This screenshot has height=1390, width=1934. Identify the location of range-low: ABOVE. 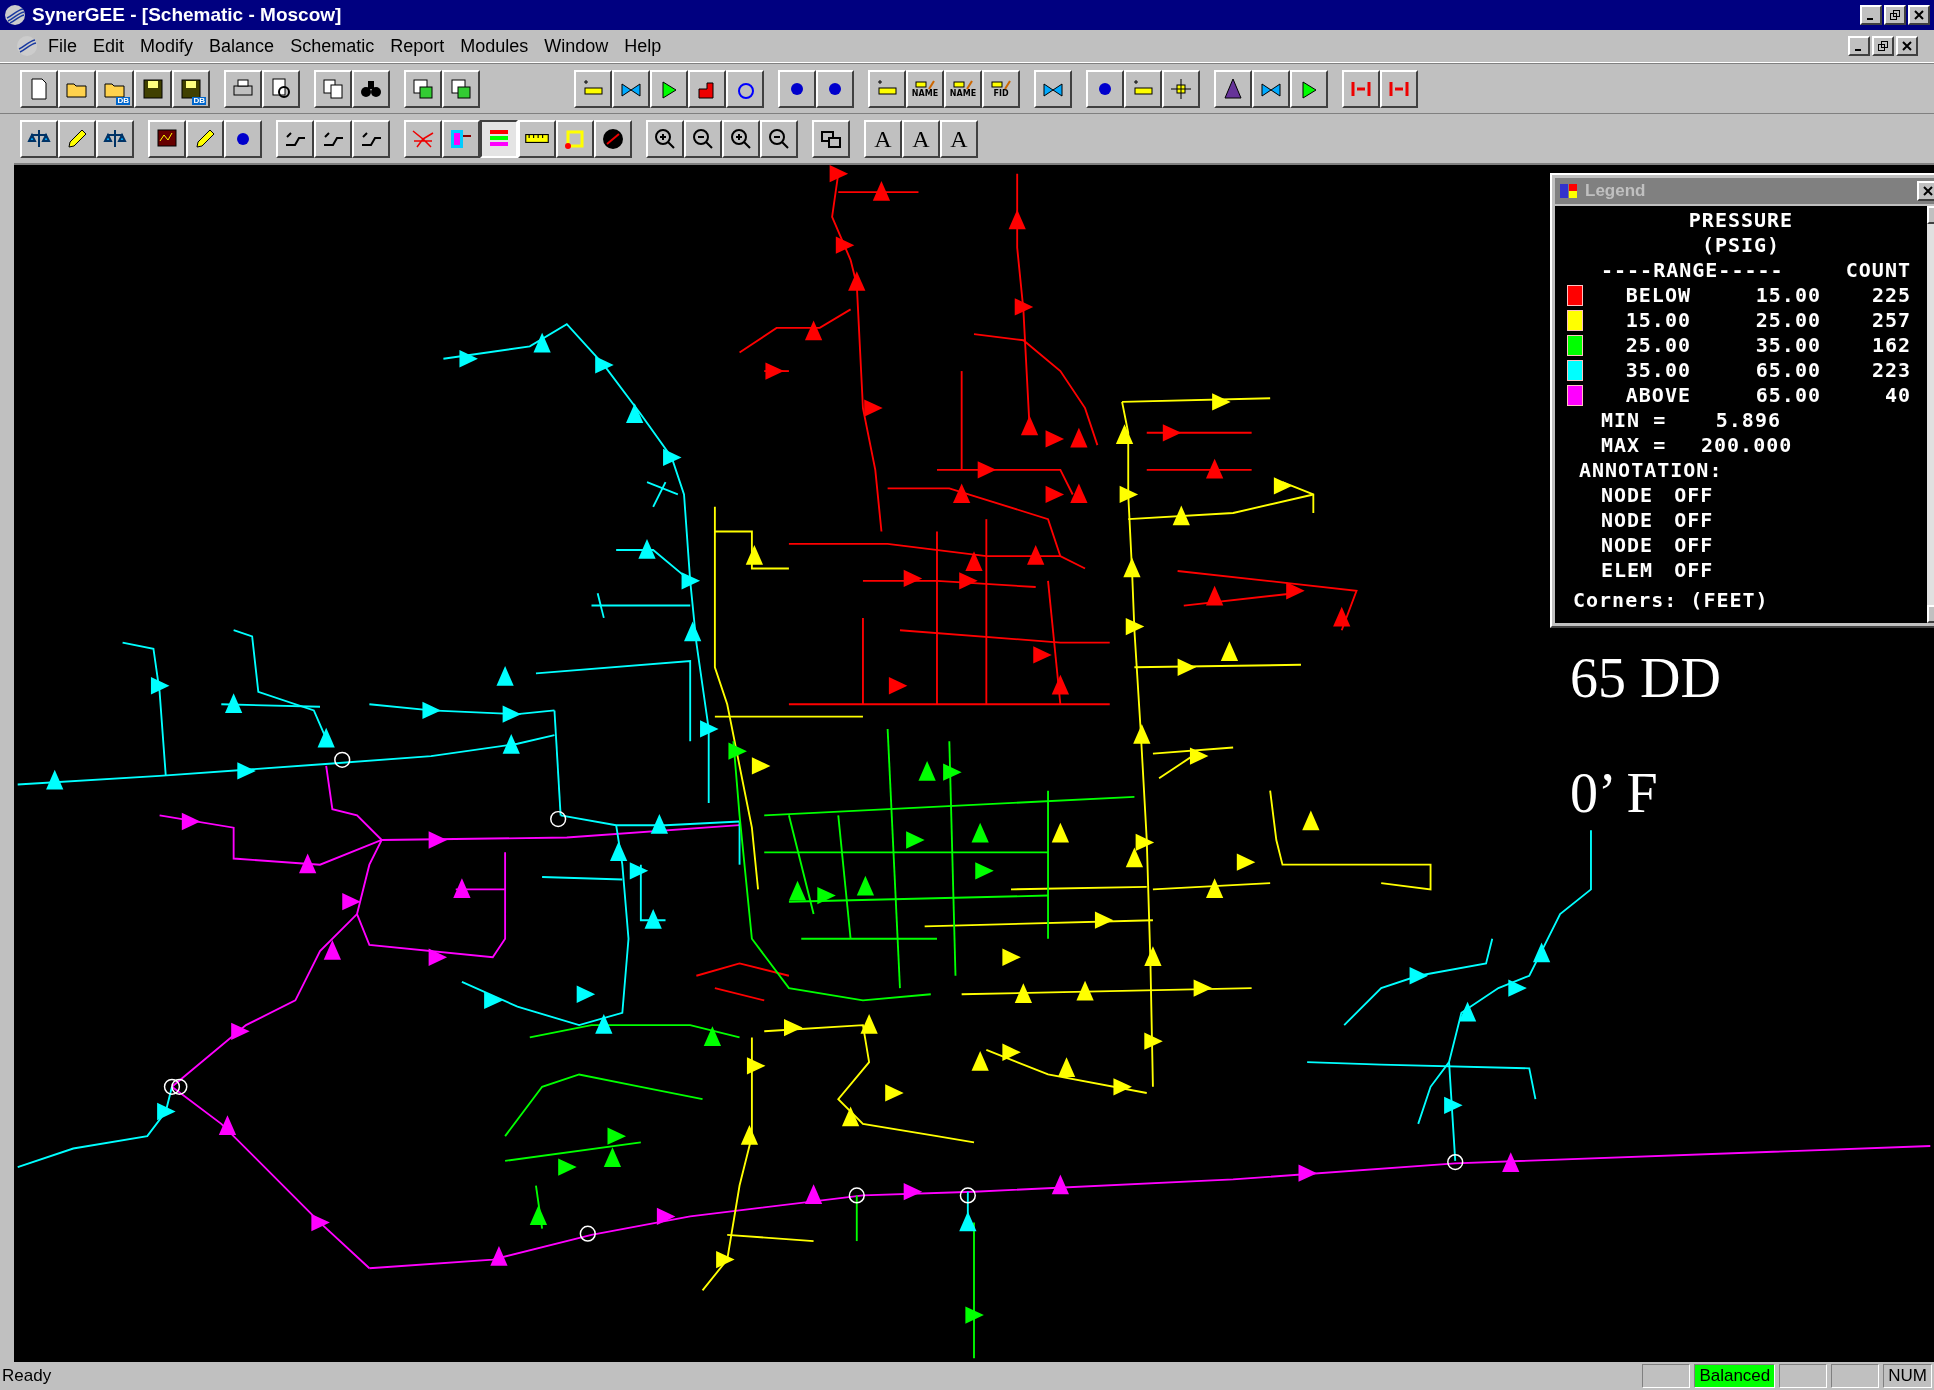
(1658, 395).